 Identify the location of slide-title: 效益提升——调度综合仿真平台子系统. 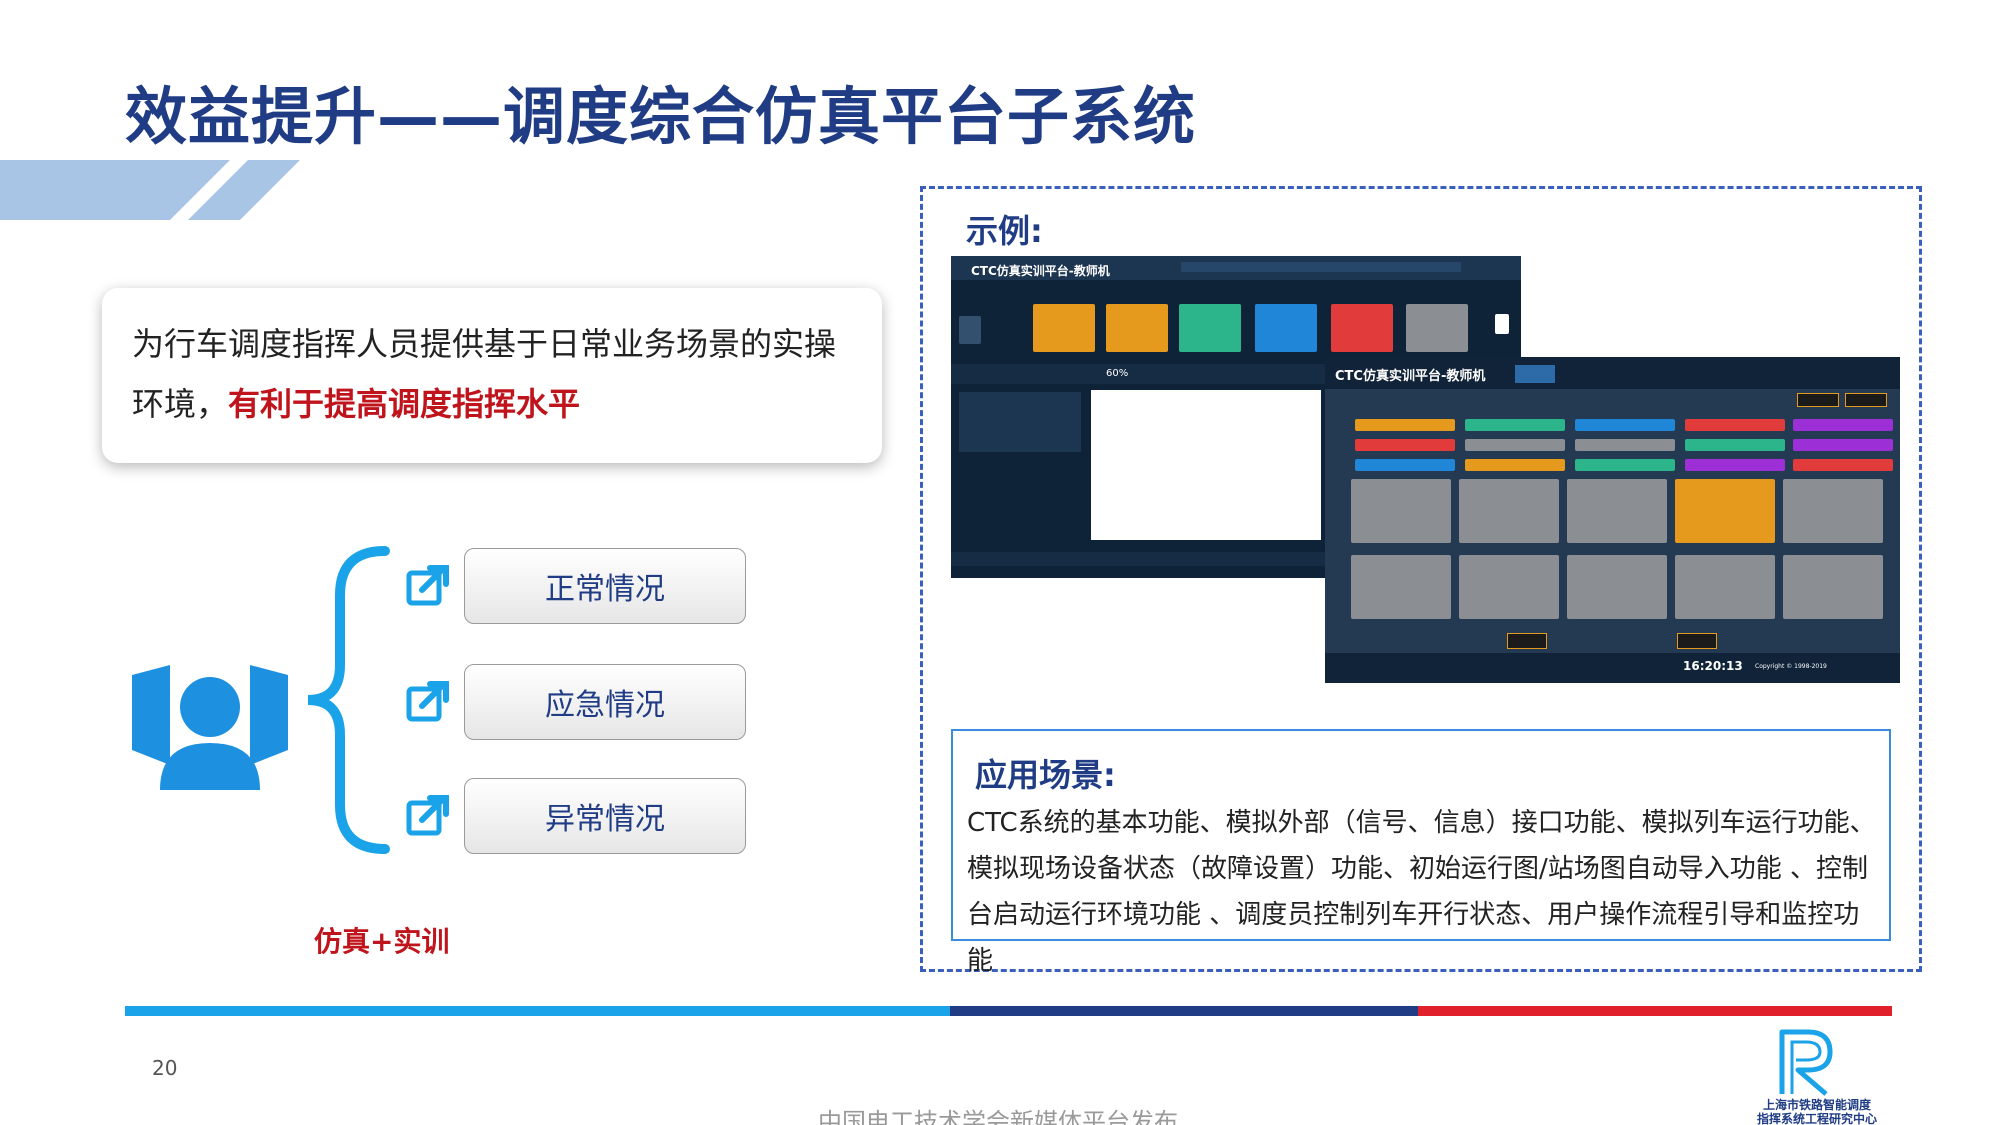
(661, 116).